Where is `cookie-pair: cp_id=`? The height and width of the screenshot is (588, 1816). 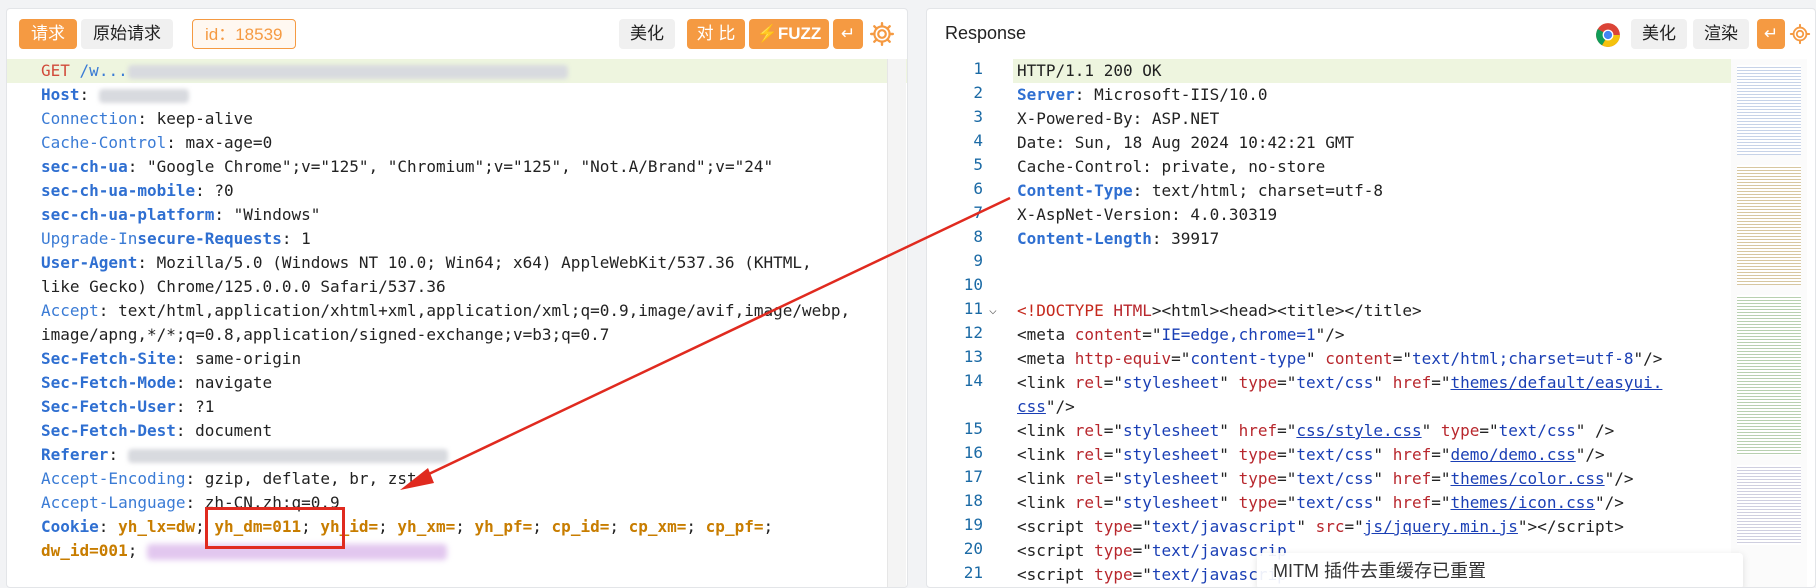 cookie-pair: cp_id= is located at coordinates (580, 526).